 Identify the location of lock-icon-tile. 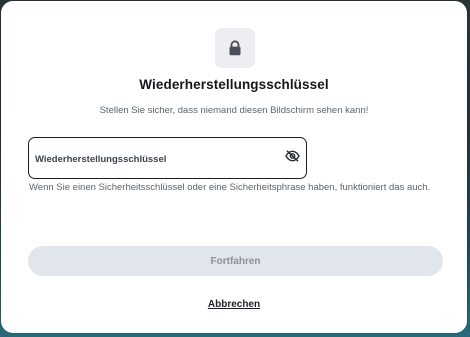
(235, 48).